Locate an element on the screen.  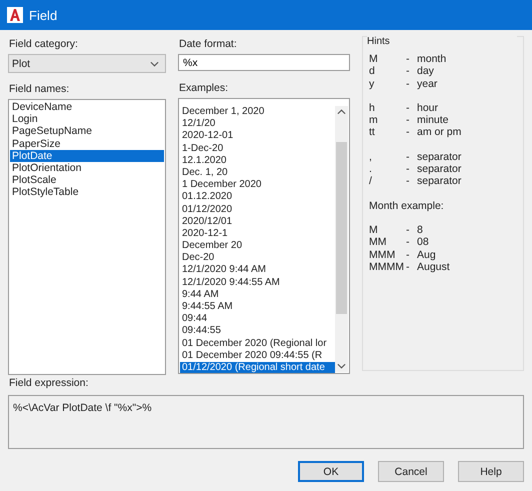
hint-meaning: Aug is located at coordinates (426, 254).